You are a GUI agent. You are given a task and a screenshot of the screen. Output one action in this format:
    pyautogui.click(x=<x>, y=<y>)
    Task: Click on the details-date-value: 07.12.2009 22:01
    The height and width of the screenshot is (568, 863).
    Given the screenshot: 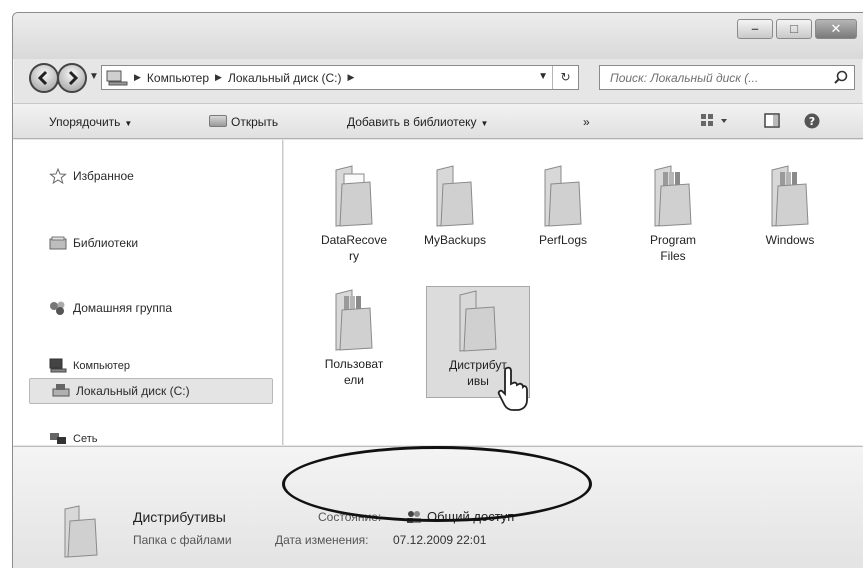 What is the action you would take?
    pyautogui.click(x=440, y=540)
    